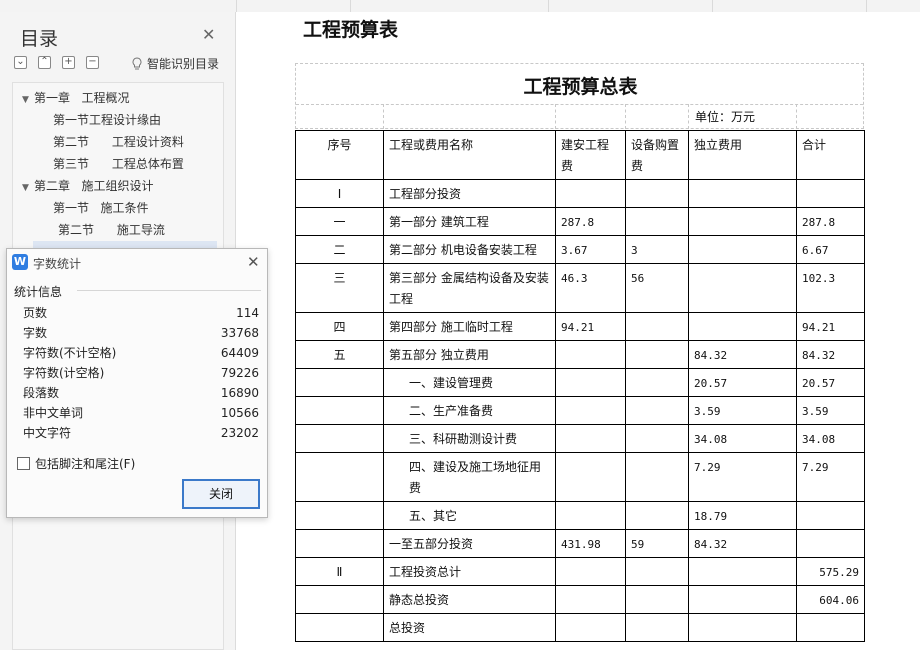 The image size is (920, 650). What do you see at coordinates (469, 382) in the screenshot?
I see `table-cell: 一、建设管理费` at bounding box center [469, 382].